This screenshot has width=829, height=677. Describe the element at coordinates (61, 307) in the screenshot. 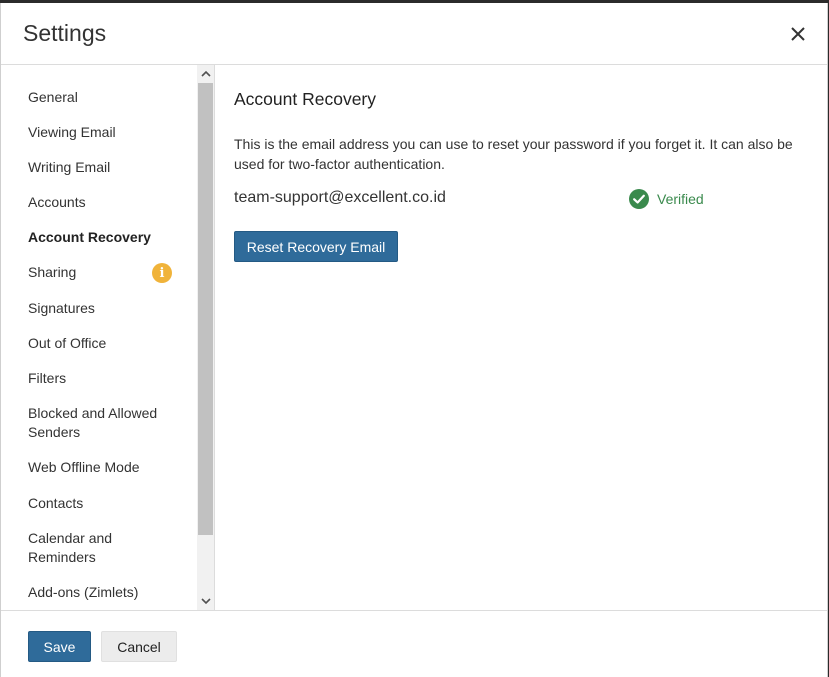

I see `sidebar-item-label: Signatures` at that location.